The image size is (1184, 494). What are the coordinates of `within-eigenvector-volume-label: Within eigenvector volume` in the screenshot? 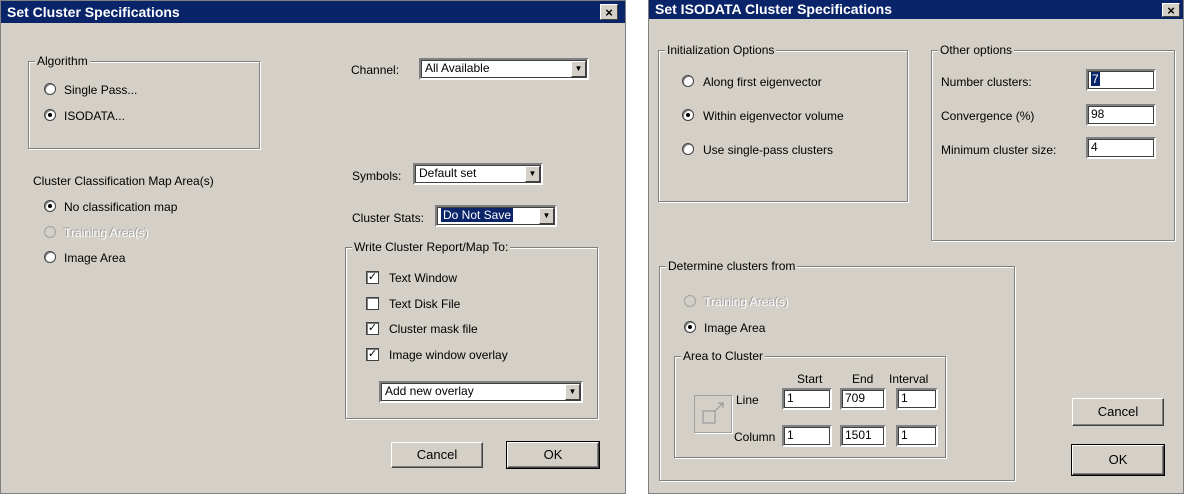 It's located at (773, 116).